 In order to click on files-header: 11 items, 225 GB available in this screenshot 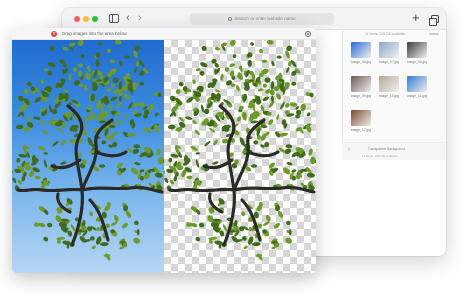, I will do `click(394, 34)`.